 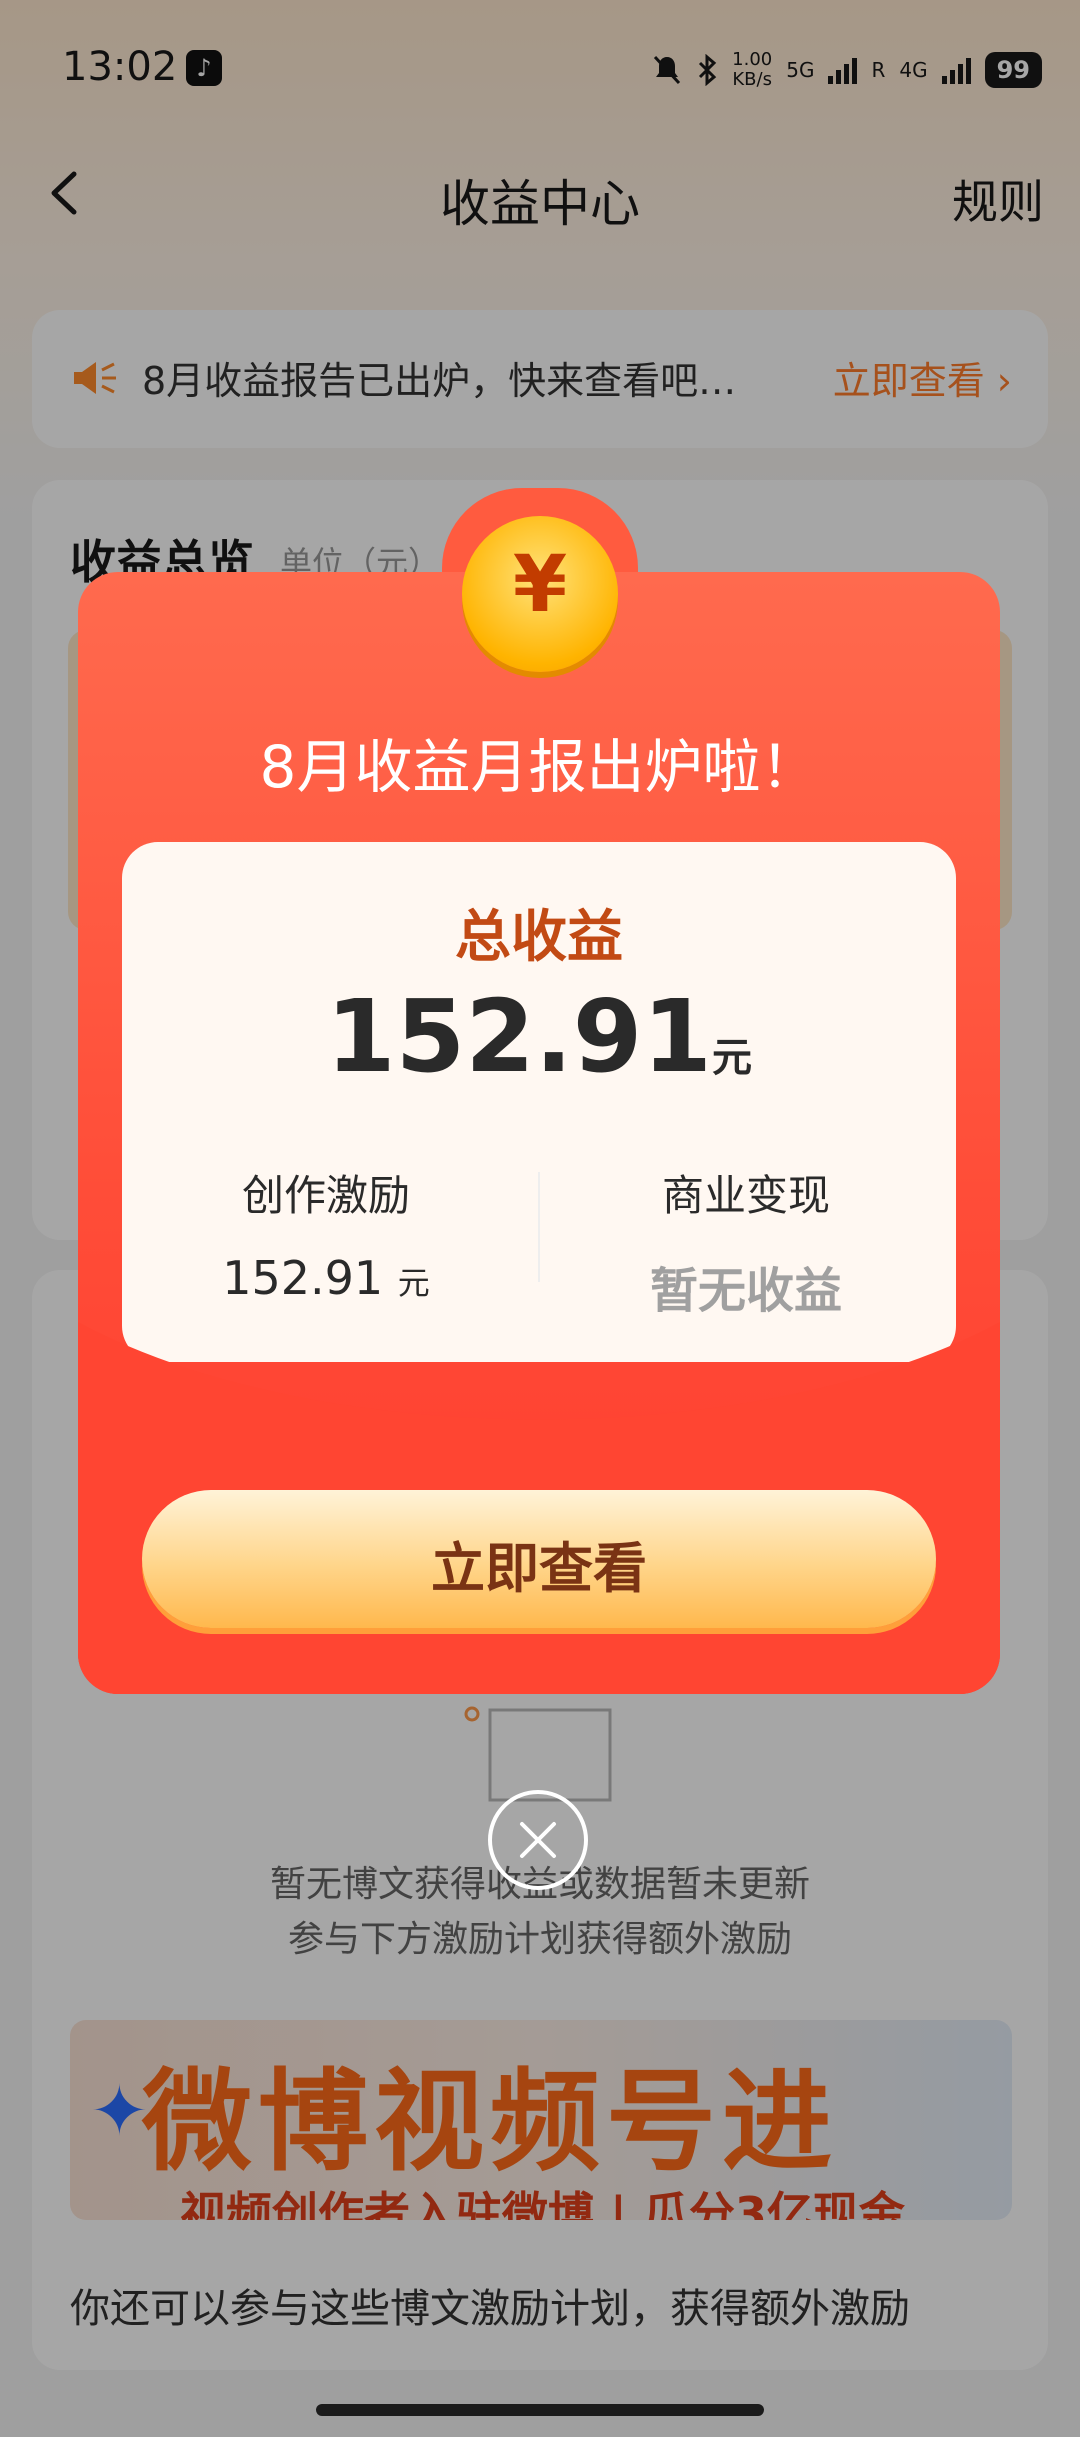 What do you see at coordinates (745, 1195) in the screenshot?
I see `business-monetization-label: 商业变现` at bounding box center [745, 1195].